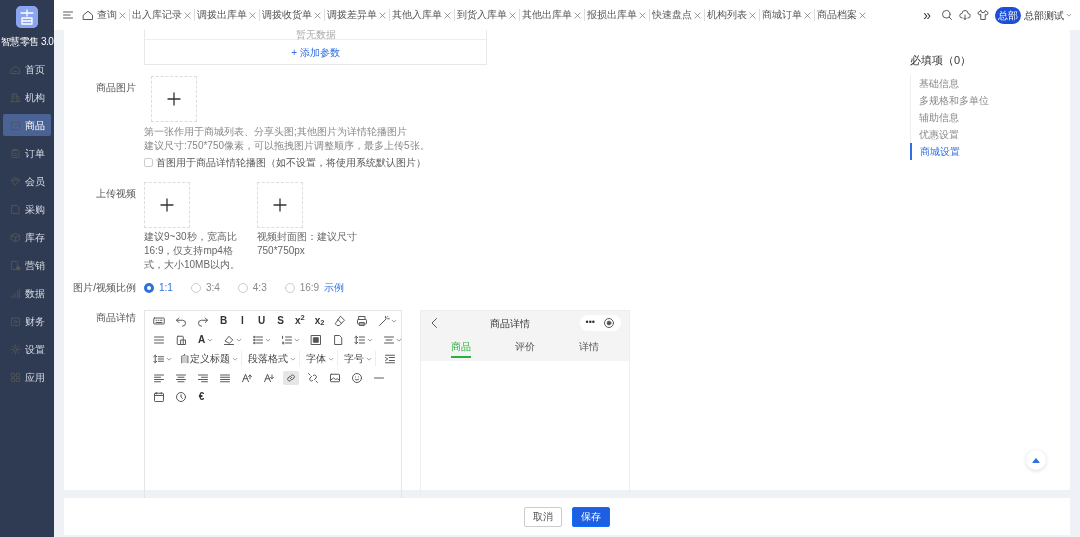 This screenshot has width=1080, height=537. I want to click on sidebar-item: 应用, so click(27, 377).